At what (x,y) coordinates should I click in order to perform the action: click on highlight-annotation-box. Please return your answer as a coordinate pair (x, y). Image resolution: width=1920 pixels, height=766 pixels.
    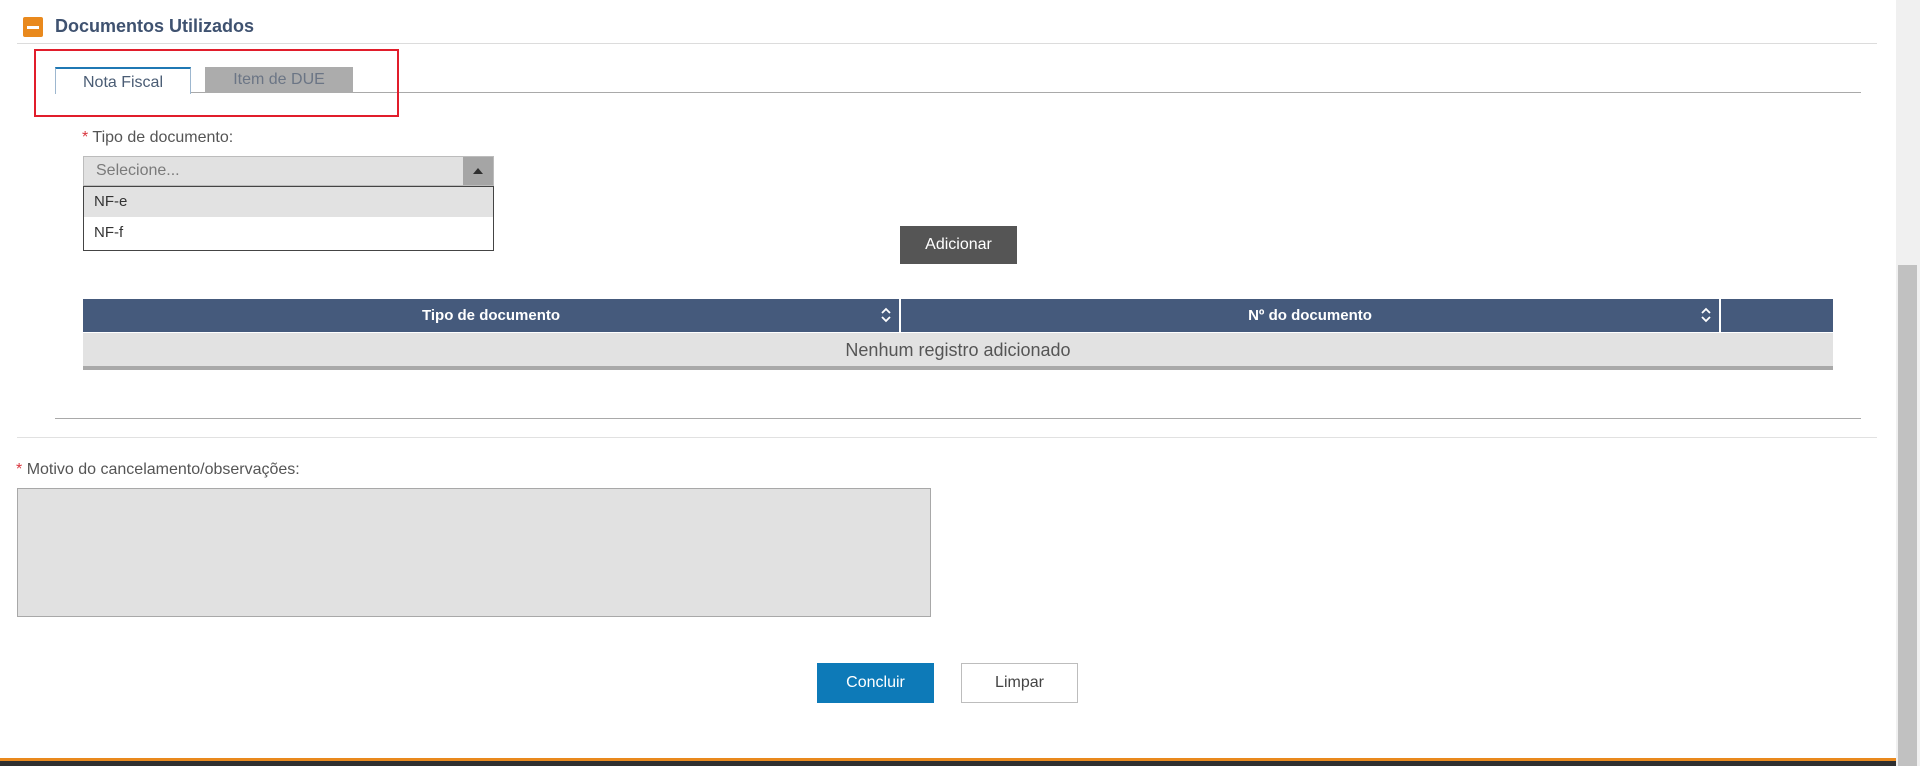
    Looking at the image, I should click on (216, 83).